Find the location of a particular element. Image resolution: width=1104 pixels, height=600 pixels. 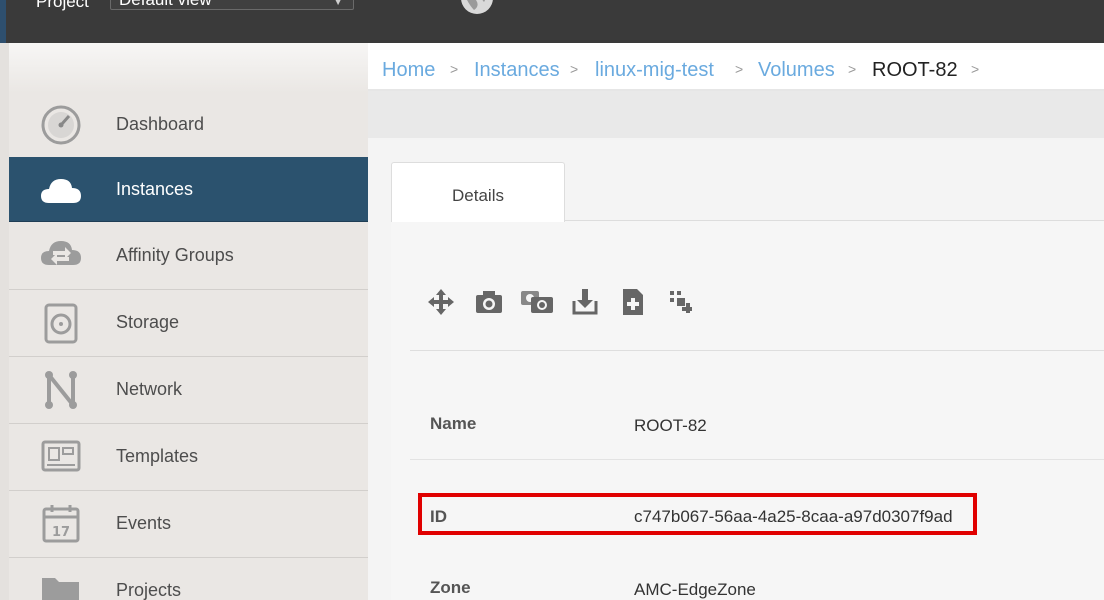

template-icon is located at coordinates (61, 456).